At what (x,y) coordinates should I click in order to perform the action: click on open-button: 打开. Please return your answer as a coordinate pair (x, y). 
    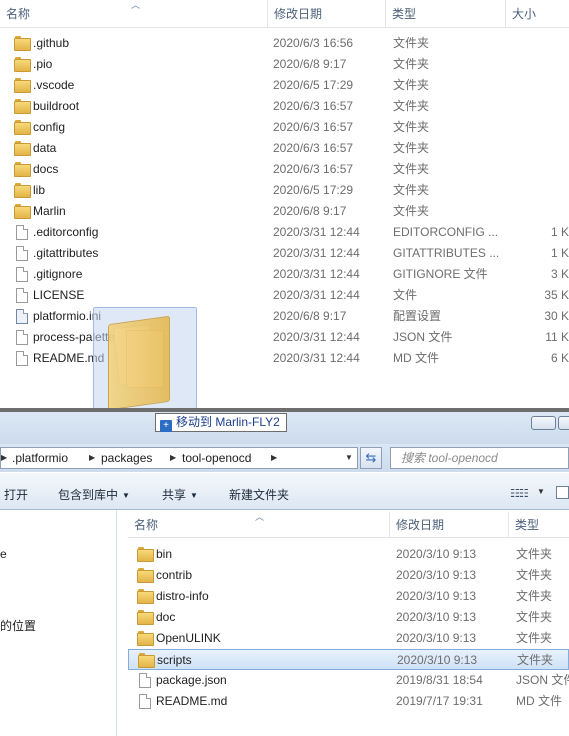
    Looking at the image, I should click on (16, 492).